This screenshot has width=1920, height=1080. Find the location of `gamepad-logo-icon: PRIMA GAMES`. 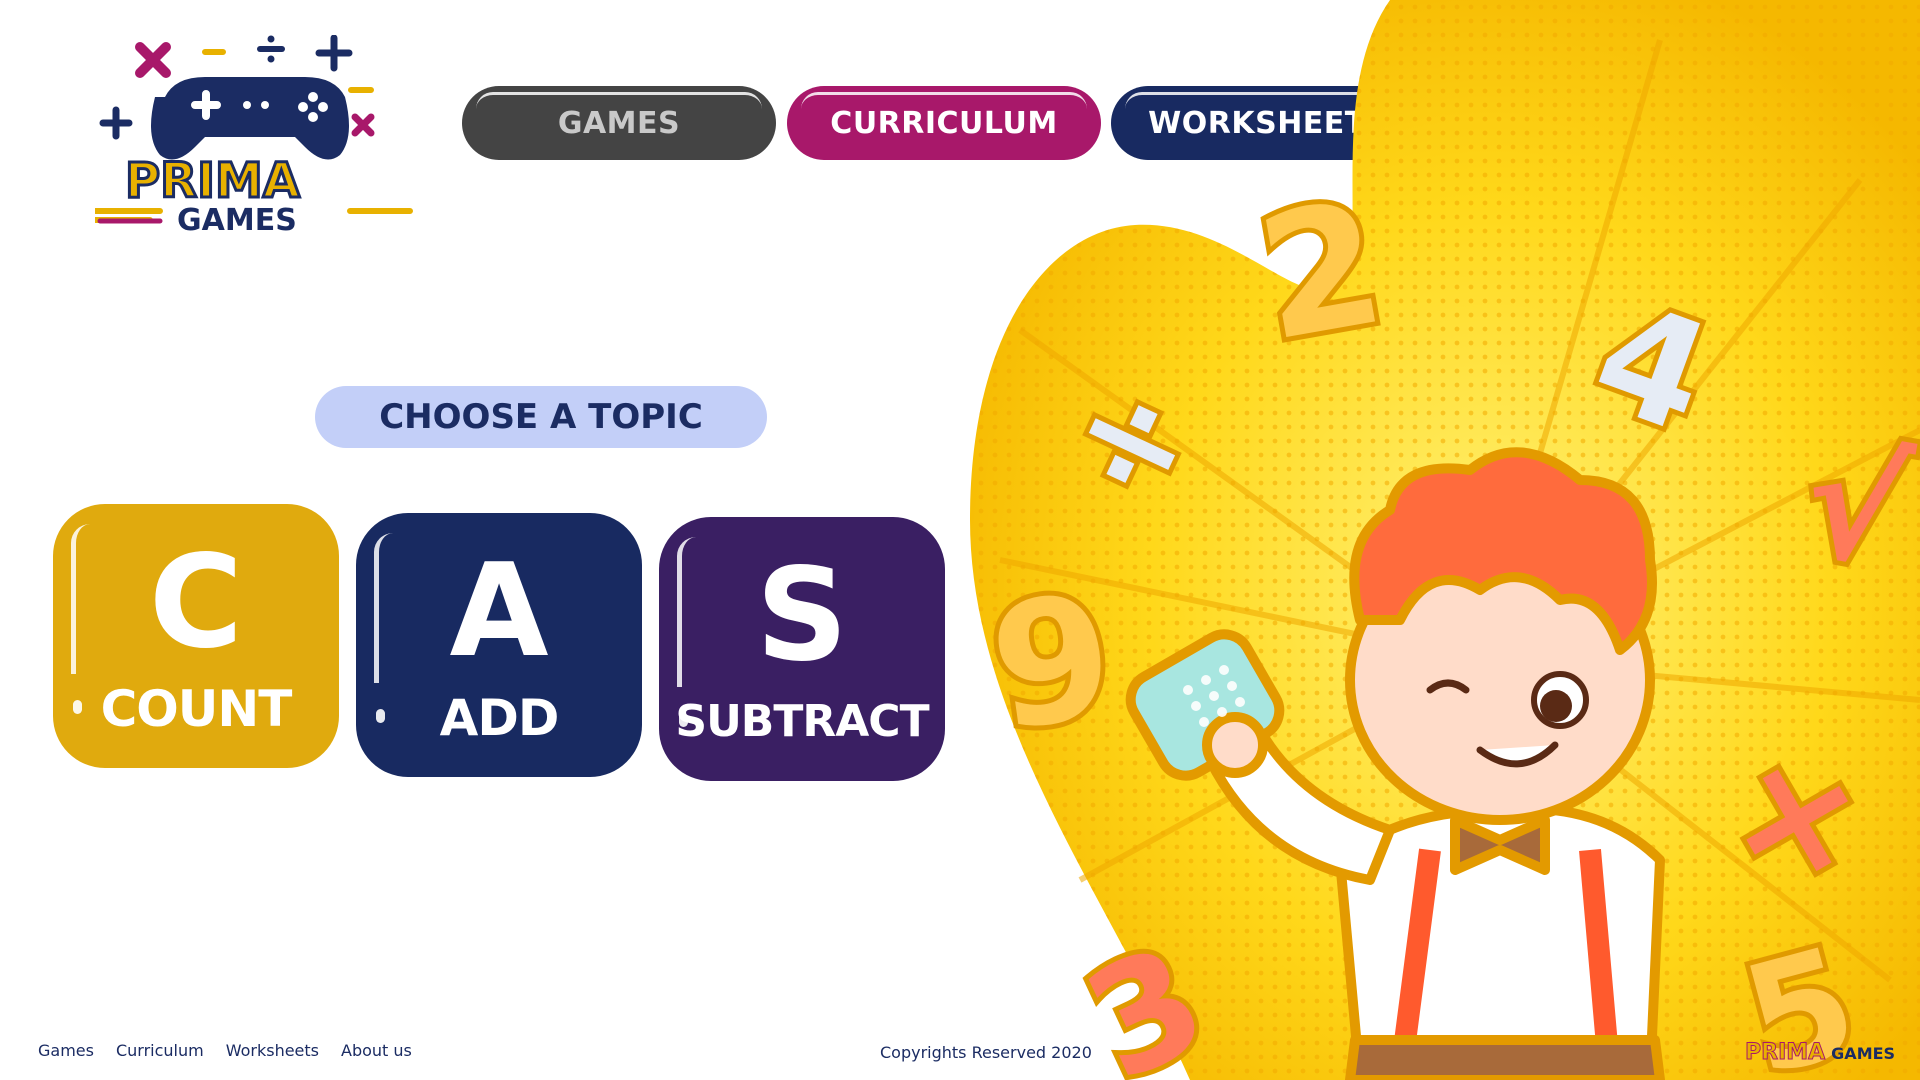

gamepad-logo-icon: PRIMA GAMES is located at coordinates (254, 136).